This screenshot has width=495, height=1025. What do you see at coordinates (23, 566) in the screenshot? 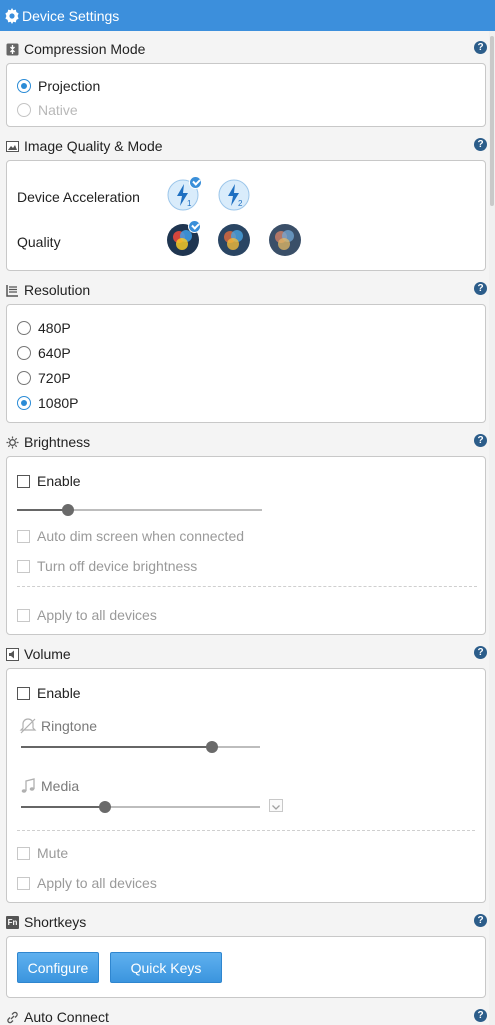
I see `turn-off-brightness-checkbox` at bounding box center [23, 566].